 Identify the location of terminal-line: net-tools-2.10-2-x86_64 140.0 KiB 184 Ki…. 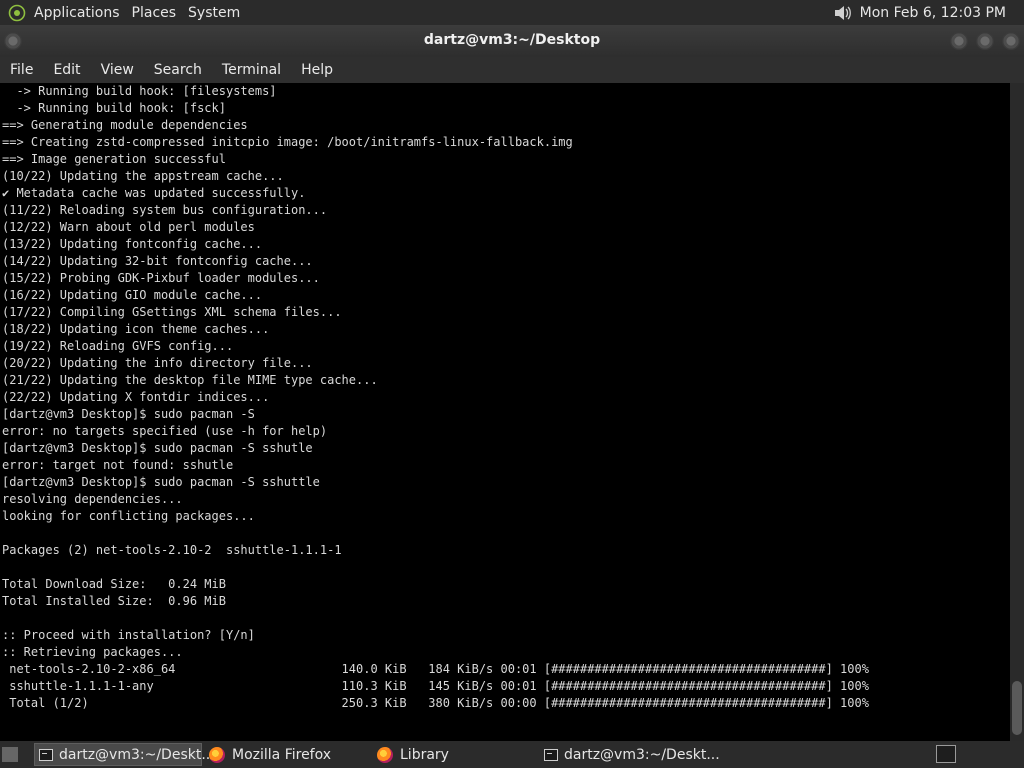
(435, 669).